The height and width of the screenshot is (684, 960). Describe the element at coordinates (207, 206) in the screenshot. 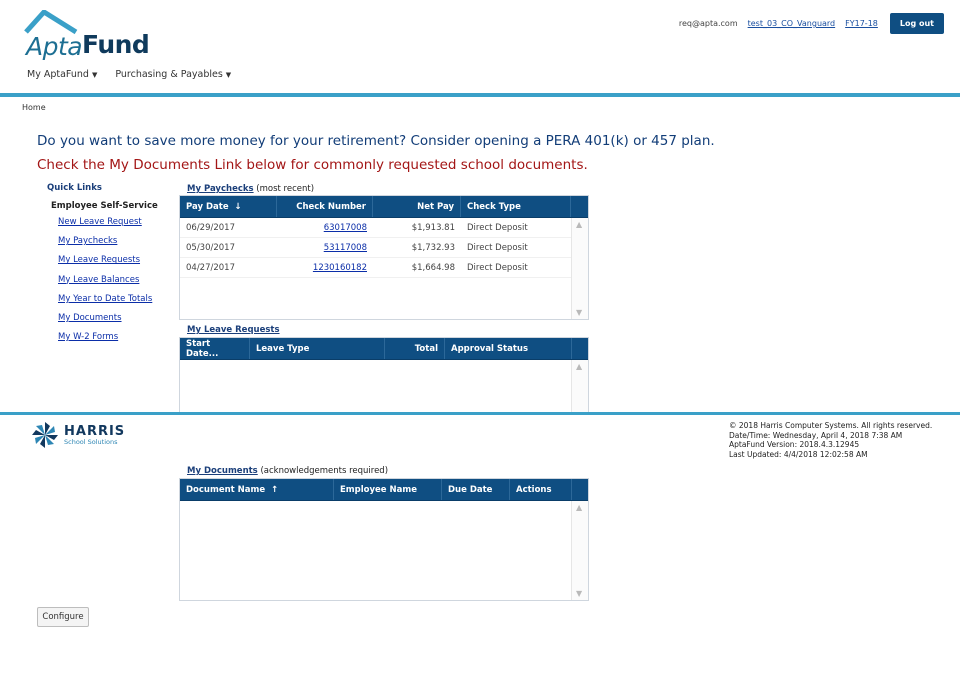

I see `col-pay-date-label: Pay Date` at that location.